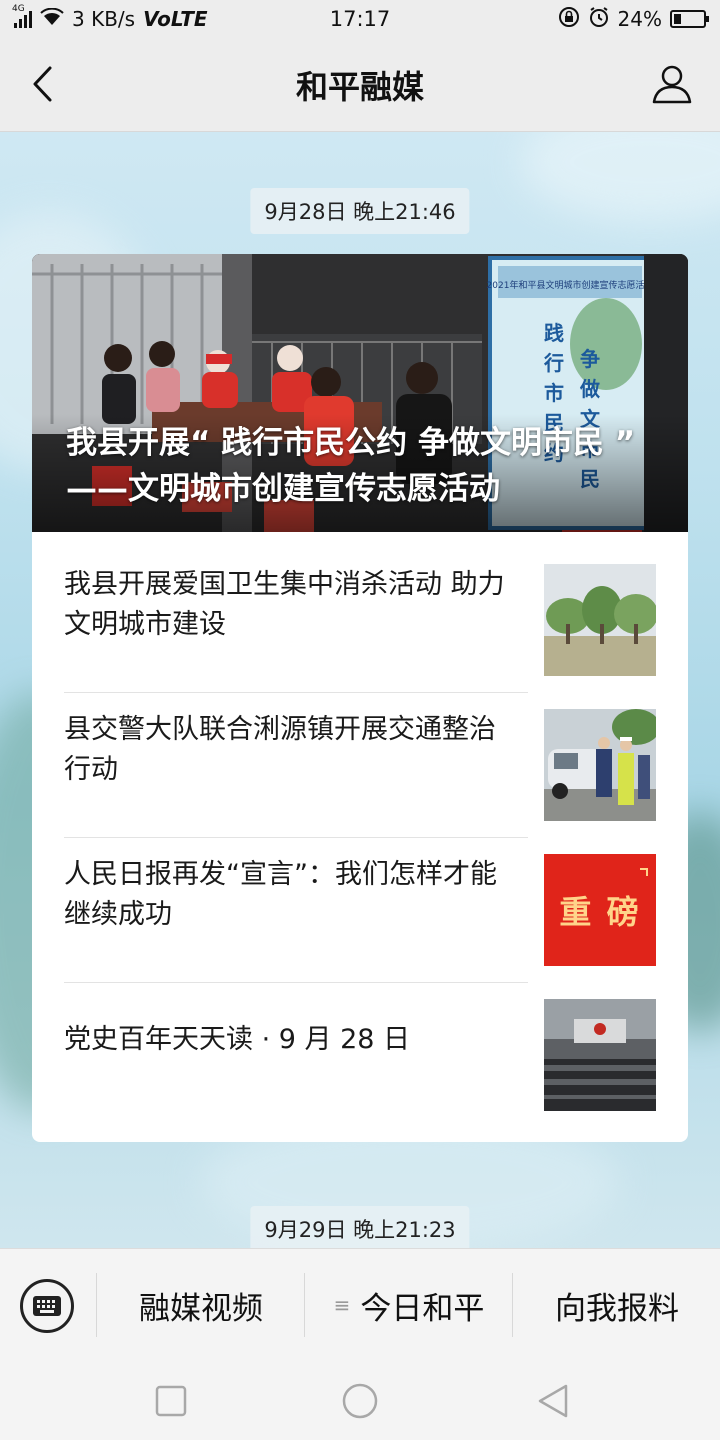 The width and height of the screenshot is (720, 1440). I want to click on timestamp-badge: 9月29日 晚上21:23, so click(360, 1227).